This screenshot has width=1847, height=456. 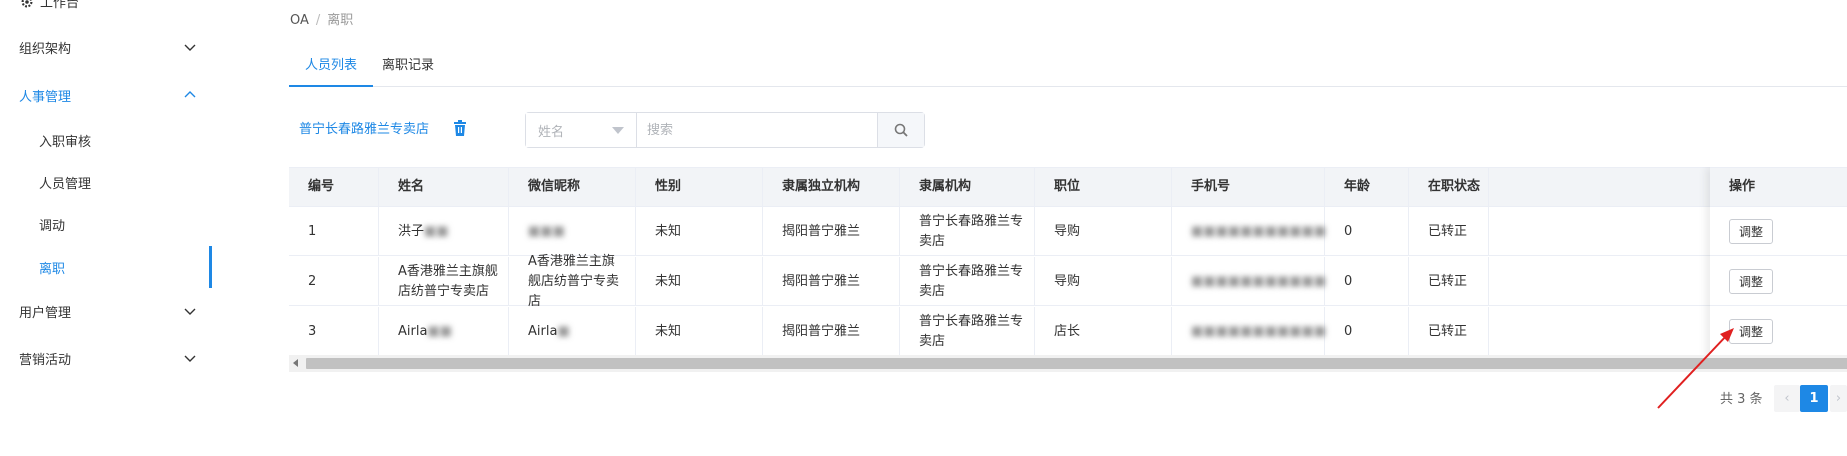 I want to click on column-header-independent-org: 隶属独立机构, so click(x=831, y=188).